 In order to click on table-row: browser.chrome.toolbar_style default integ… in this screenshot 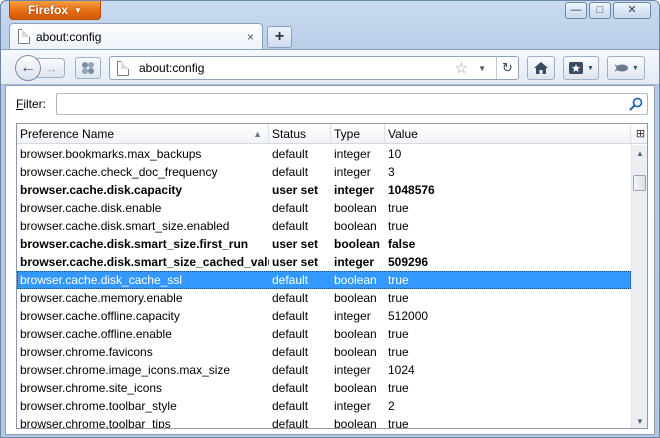, I will do `click(324, 406)`.